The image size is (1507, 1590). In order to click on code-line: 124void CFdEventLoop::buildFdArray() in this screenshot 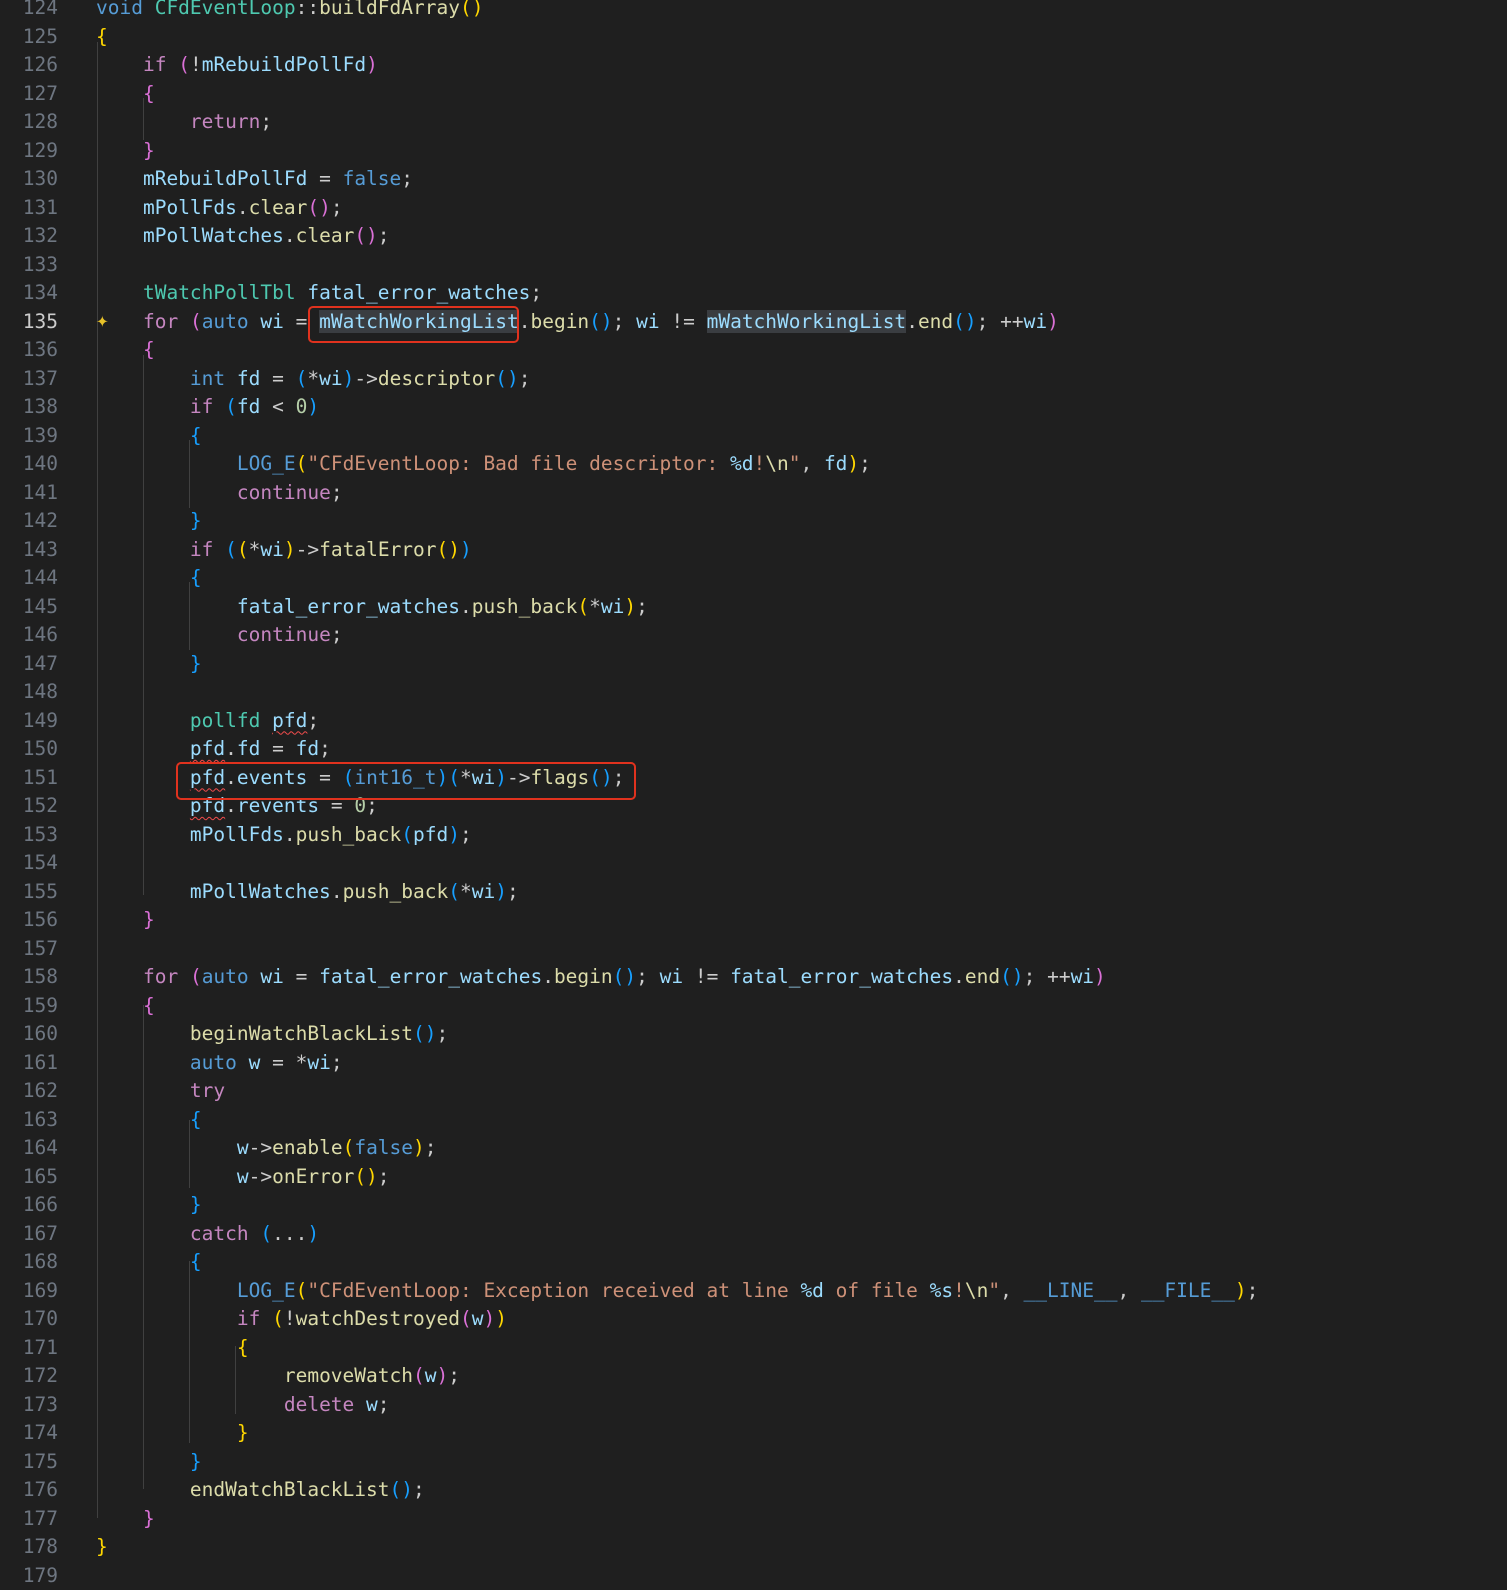, I will do `click(753, 11)`.